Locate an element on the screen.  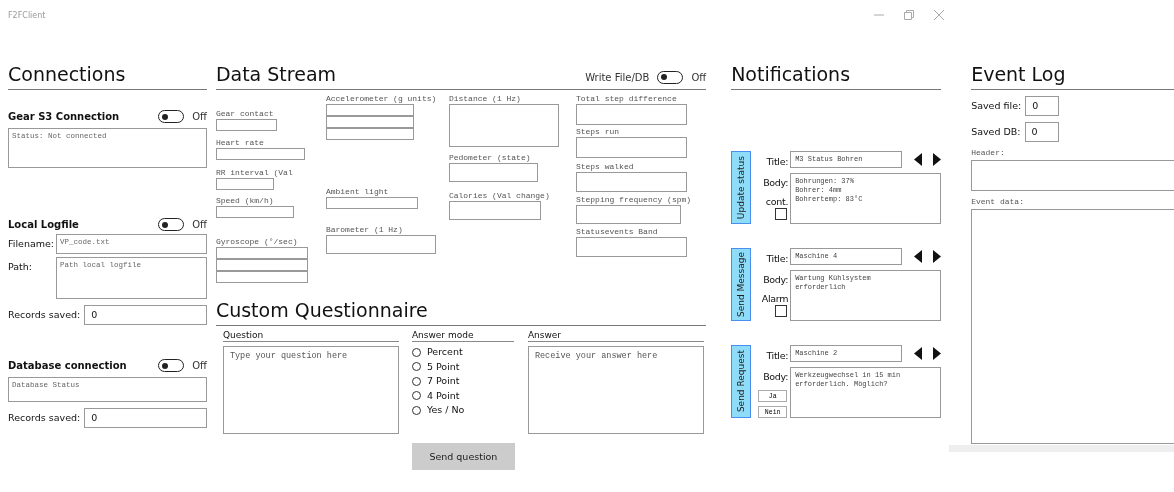
close-icon is located at coordinates (939, 15).